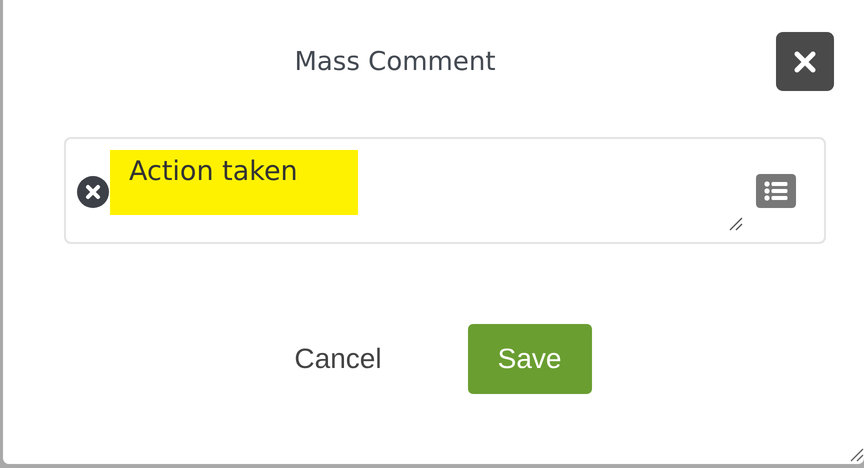 This screenshot has height=468, width=864. Describe the element at coordinates (395, 61) in the screenshot. I see `dialog-title: Mass Comment` at that location.